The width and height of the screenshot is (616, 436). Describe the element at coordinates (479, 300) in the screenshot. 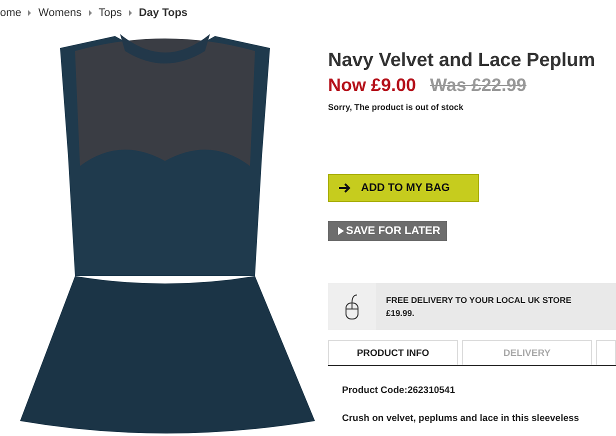

I see `delivery-text: FREE DELIVERY TO YOUR LOCAL UK STORE` at that location.